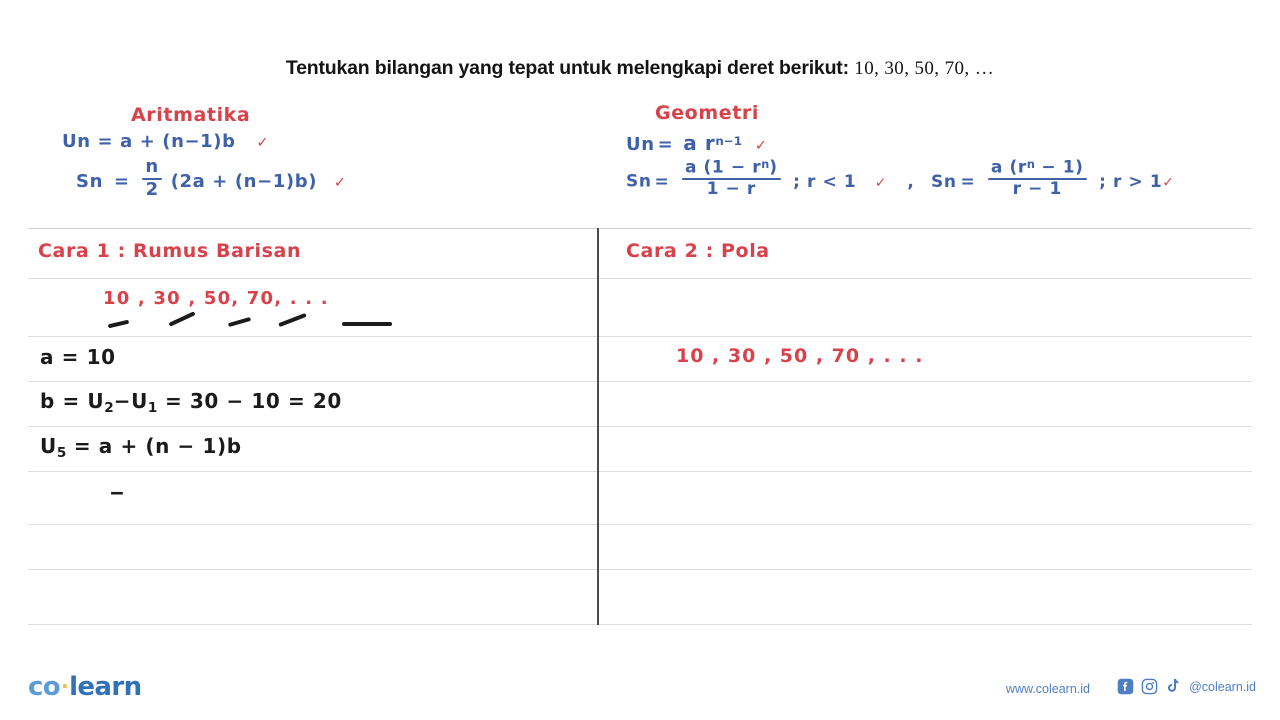 The image size is (1280, 720). Describe the element at coordinates (1172, 686) in the screenshot. I see `tiktok-icon` at that location.